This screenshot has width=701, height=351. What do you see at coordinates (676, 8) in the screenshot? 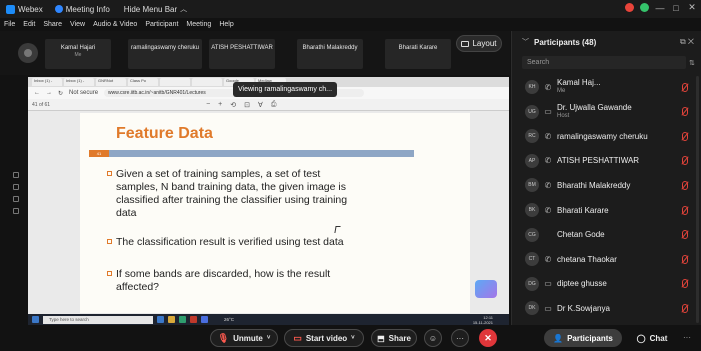
I see `maximize-button: □` at bounding box center [676, 8].